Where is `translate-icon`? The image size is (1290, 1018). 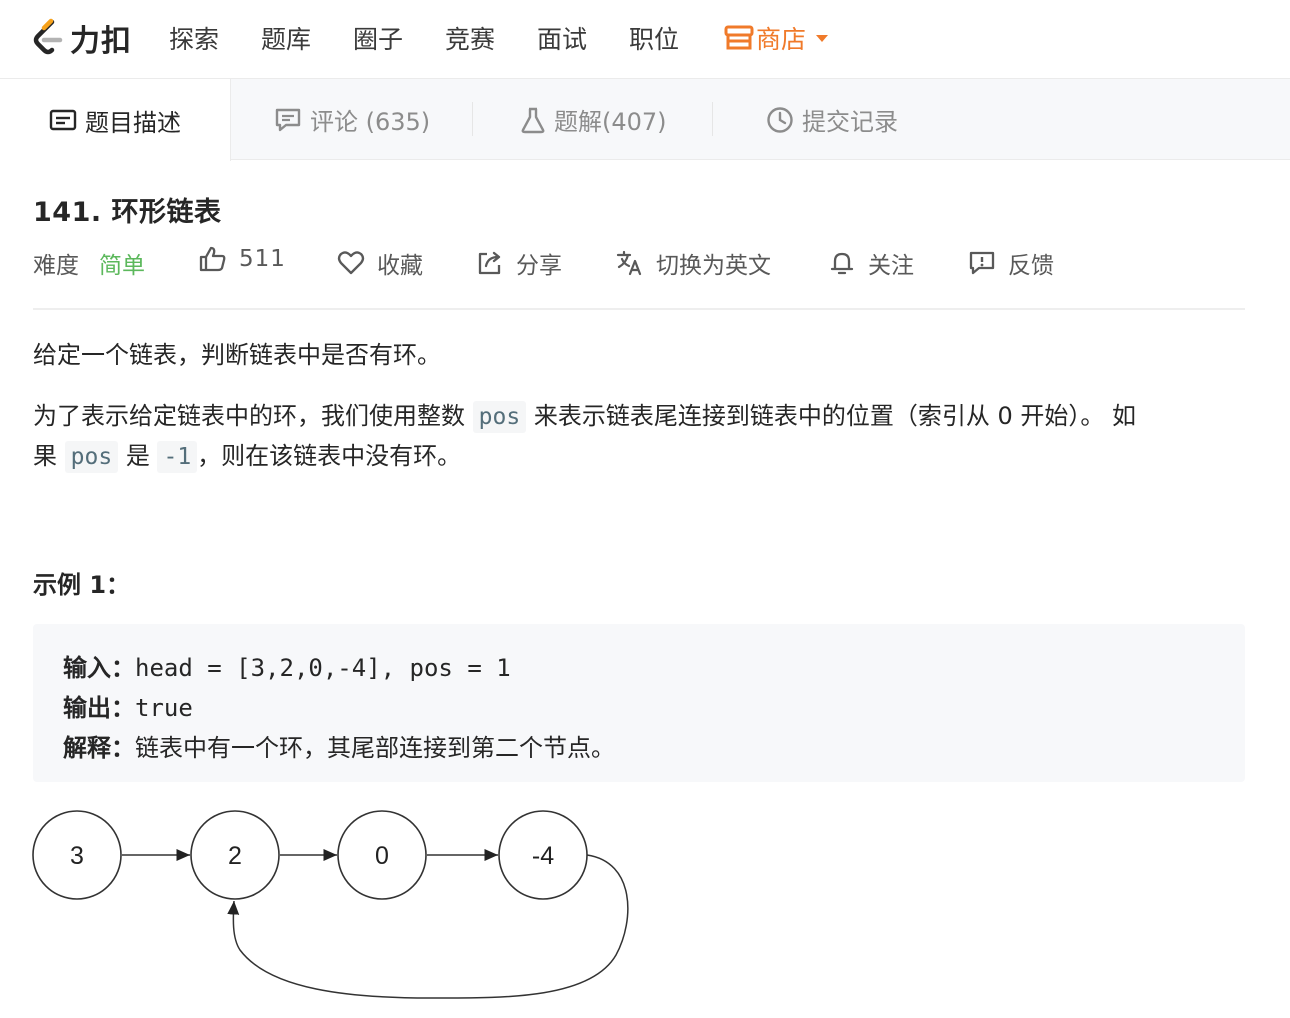
translate-icon is located at coordinates (629, 263).